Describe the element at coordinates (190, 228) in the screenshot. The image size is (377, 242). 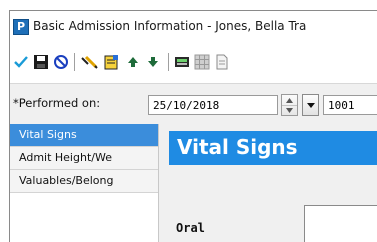
I see `oral-label: Oral` at that location.